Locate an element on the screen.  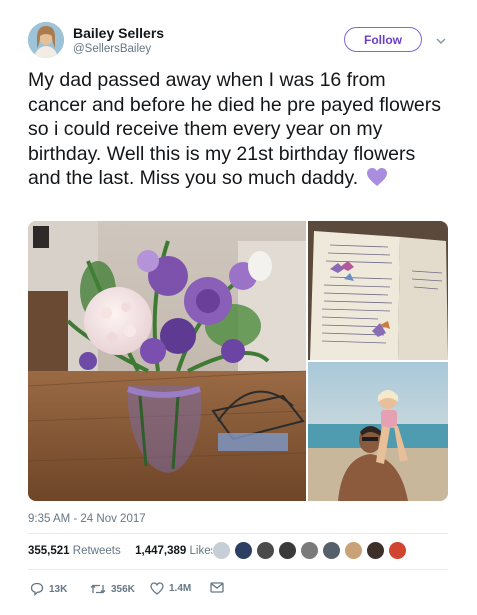
purple-heart-icon is located at coordinates (377, 177).